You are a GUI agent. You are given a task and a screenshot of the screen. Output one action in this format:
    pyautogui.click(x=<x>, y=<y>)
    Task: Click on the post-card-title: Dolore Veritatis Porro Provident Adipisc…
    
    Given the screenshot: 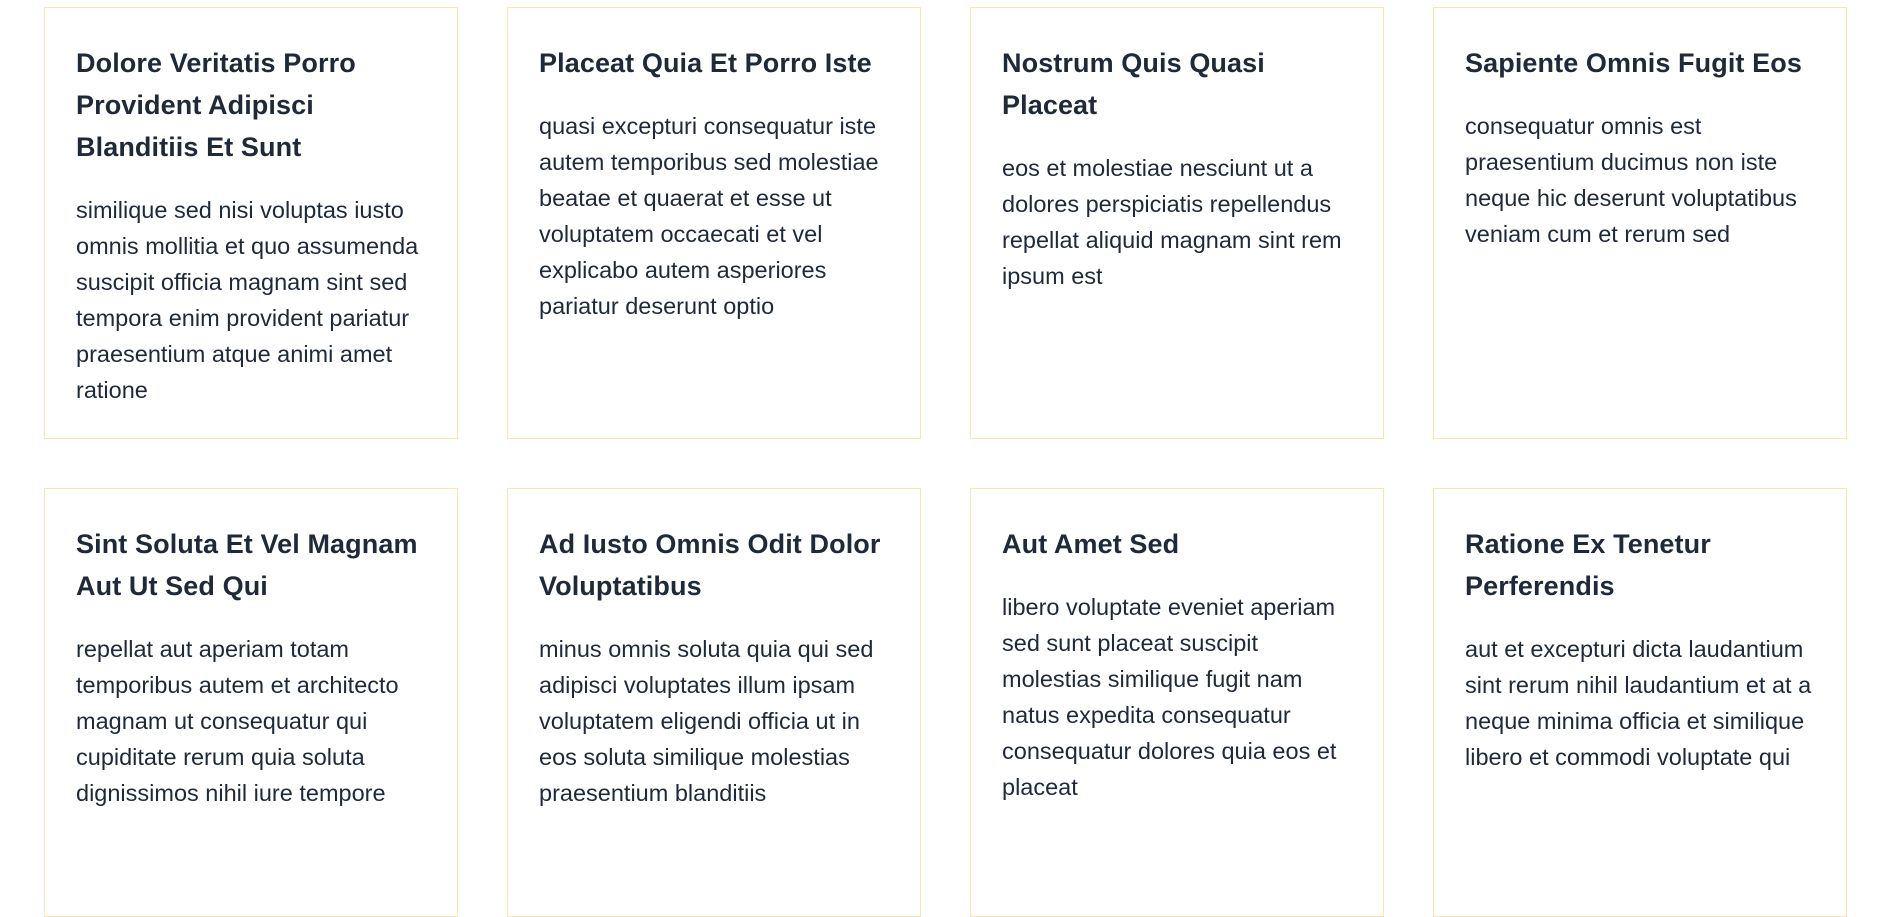 What is the action you would take?
    pyautogui.click(x=216, y=105)
    